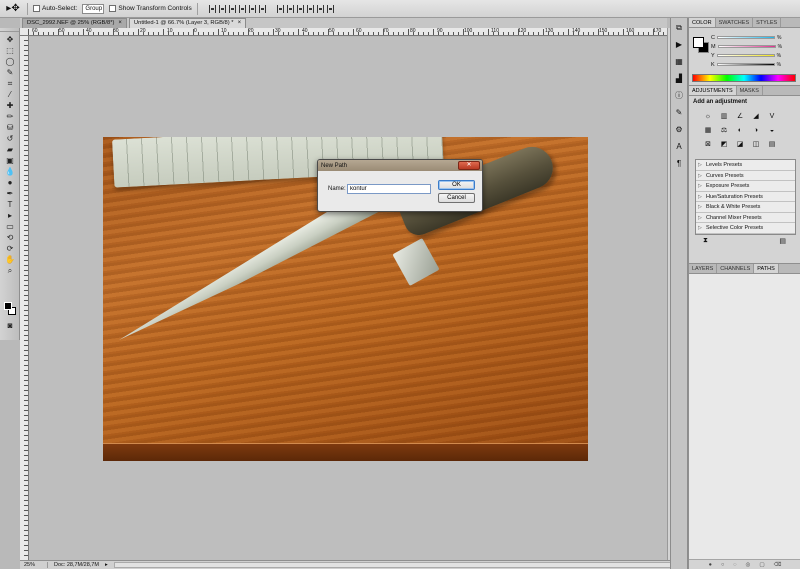 Image resolution: width=800 pixels, height=569 pixels. Describe the element at coordinates (748, 564) in the screenshot. I see `make-work-path-icon: ◎` at that location.